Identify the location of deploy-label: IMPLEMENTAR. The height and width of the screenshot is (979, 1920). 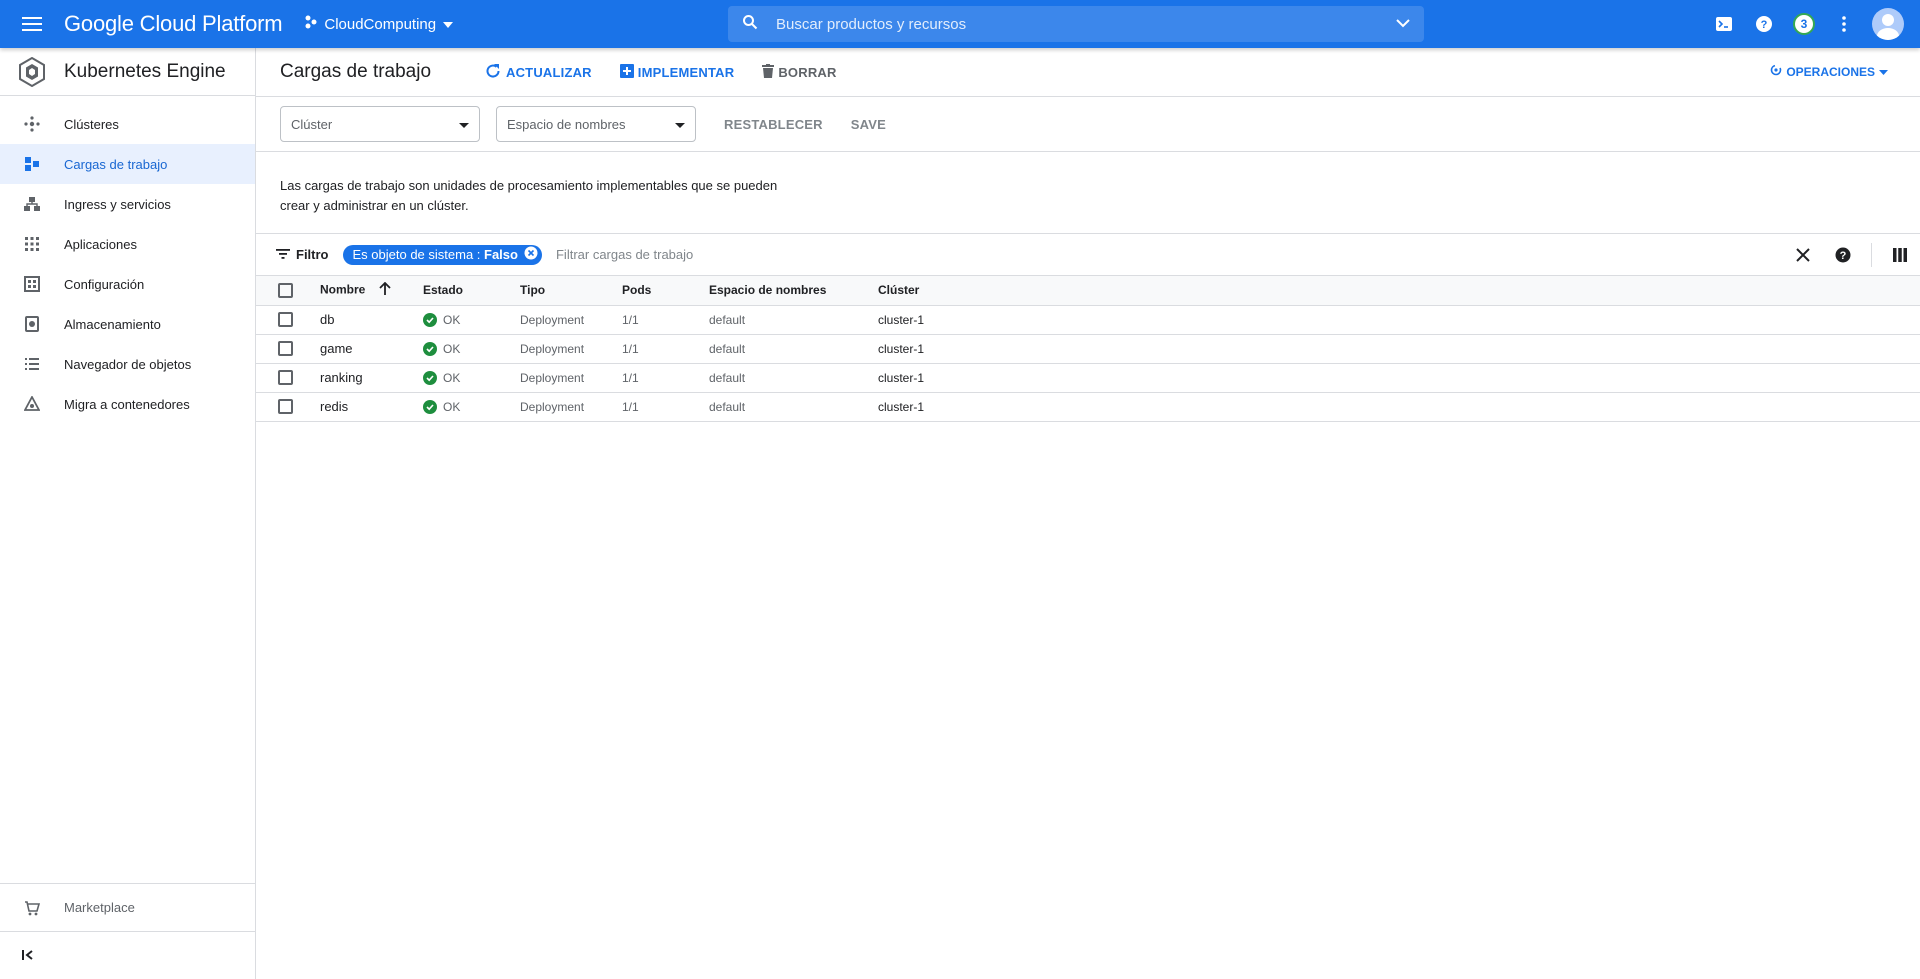
(686, 72).